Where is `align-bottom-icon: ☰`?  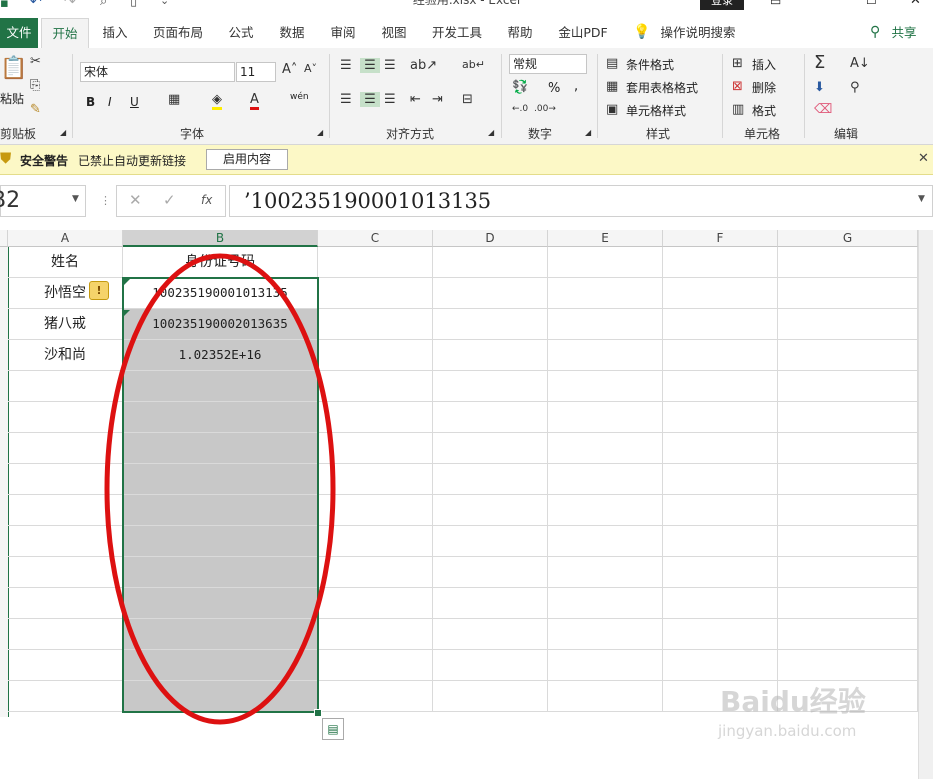
align-bottom-icon: ☰ is located at coordinates (390, 65).